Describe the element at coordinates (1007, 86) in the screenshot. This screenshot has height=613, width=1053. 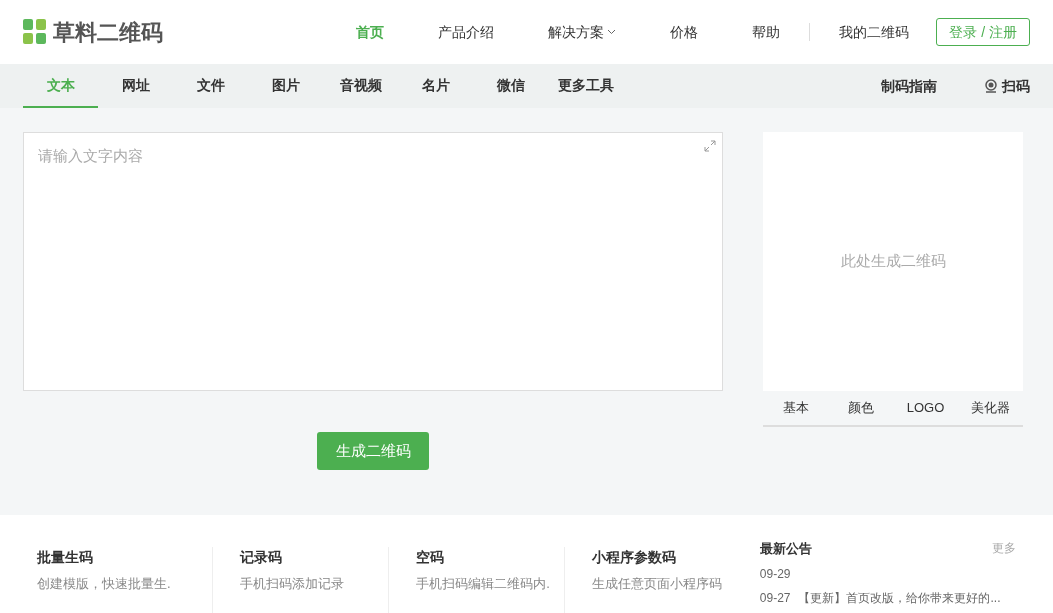
I see `scan-link: 扫码` at that location.